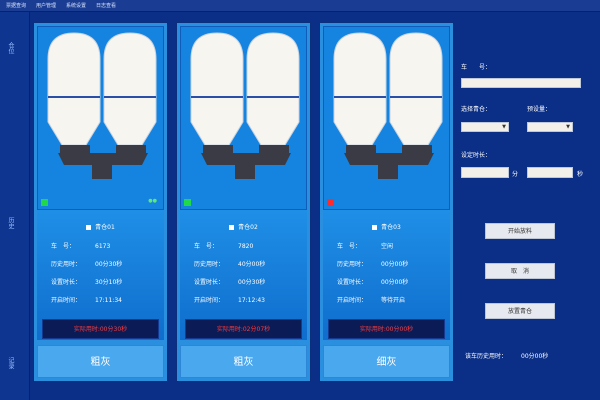 The image size is (600, 400). What do you see at coordinates (243, 329) in the screenshot?
I see `actual-time-alert: 实际用时:02分07秒` at bounding box center [243, 329].